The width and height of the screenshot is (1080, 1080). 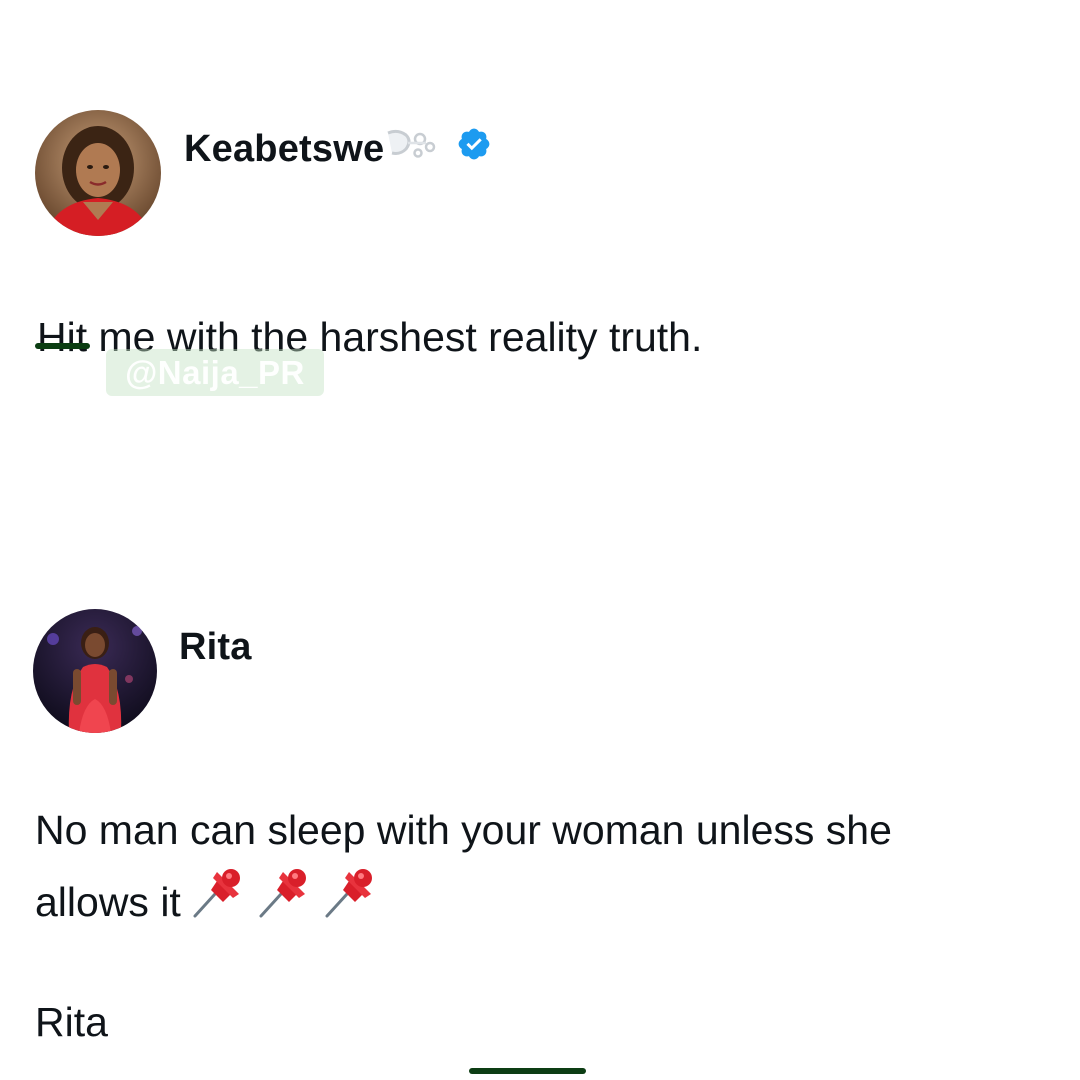 I want to click on avatar-rita, so click(x=95, y=671).